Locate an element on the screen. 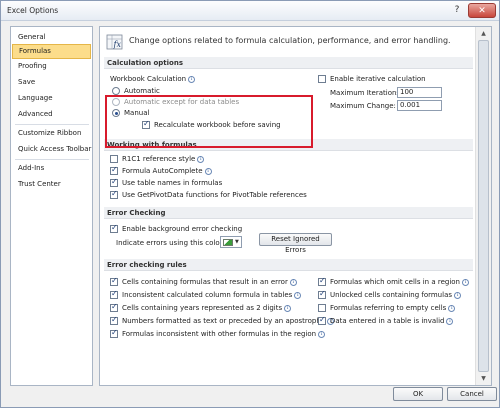 This screenshot has width=500, height=408. sidebar-item-quick-access-toolbar: Quick Access Toolbar is located at coordinates (51, 149).